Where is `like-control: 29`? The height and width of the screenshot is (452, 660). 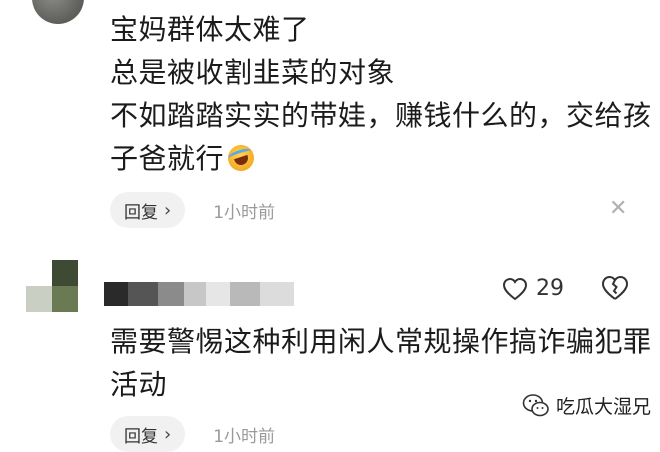 like-control: 29 is located at coordinates (533, 288).